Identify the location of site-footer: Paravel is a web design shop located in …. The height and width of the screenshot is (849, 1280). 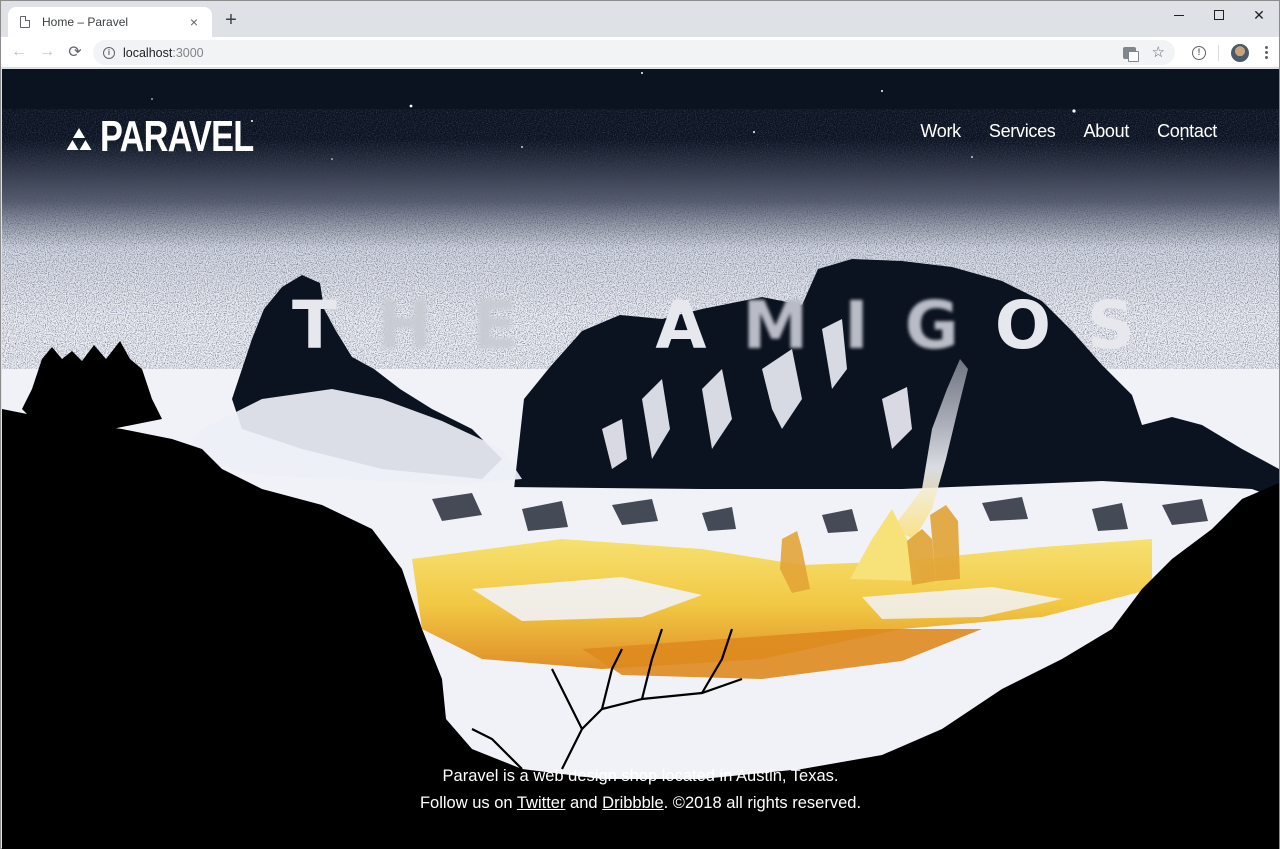
(640, 790).